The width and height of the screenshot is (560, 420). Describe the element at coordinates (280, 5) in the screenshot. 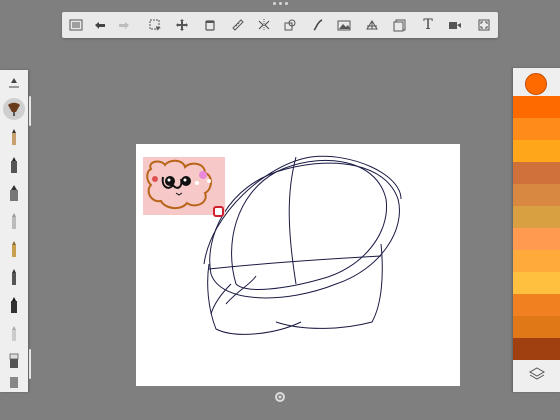

I see `toolbar-handle` at that location.